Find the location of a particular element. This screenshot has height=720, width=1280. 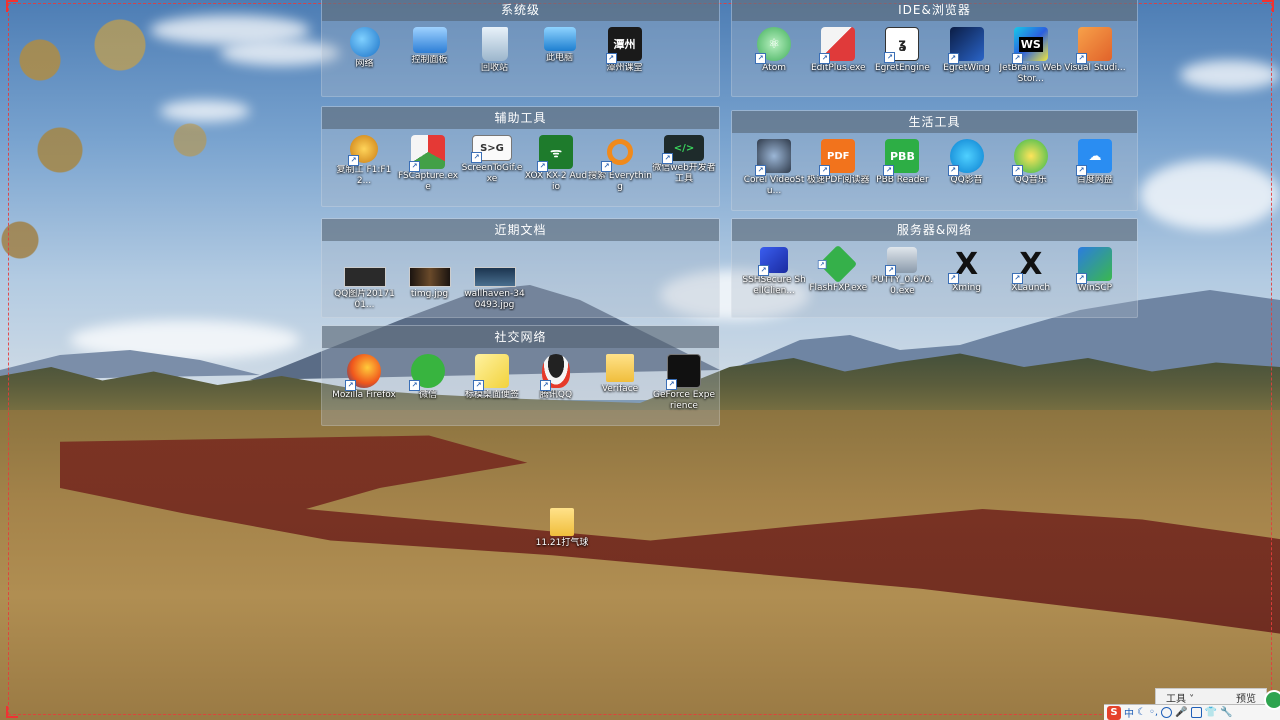

icon-label: WinSCP is located at coordinates (1095, 288).